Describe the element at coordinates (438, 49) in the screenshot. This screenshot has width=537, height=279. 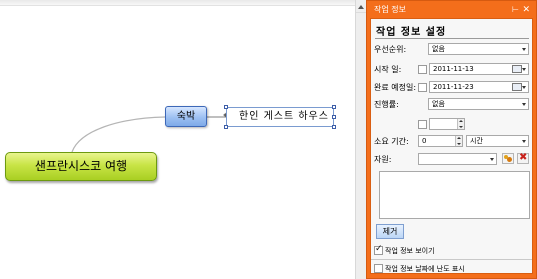
I see `priority-value: 없음` at that location.